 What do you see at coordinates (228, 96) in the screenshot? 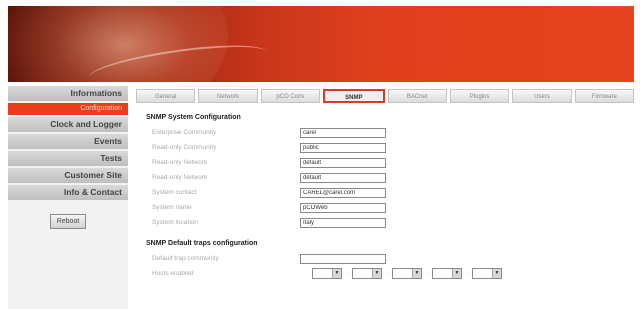
I see `tab-network: Network` at bounding box center [228, 96].